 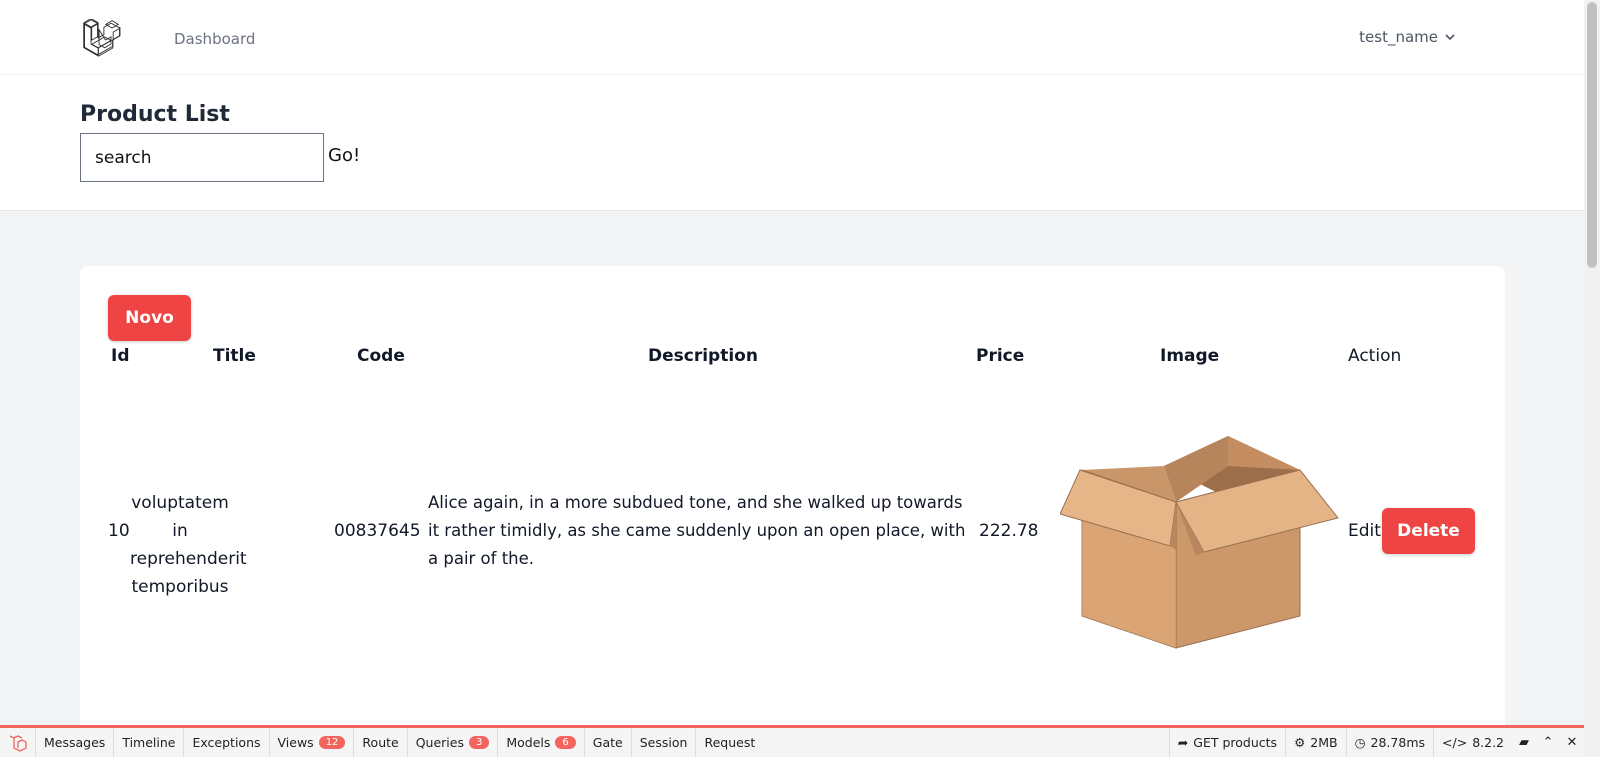 What do you see at coordinates (377, 531) in the screenshot?
I see `cell-code: 00837645` at bounding box center [377, 531].